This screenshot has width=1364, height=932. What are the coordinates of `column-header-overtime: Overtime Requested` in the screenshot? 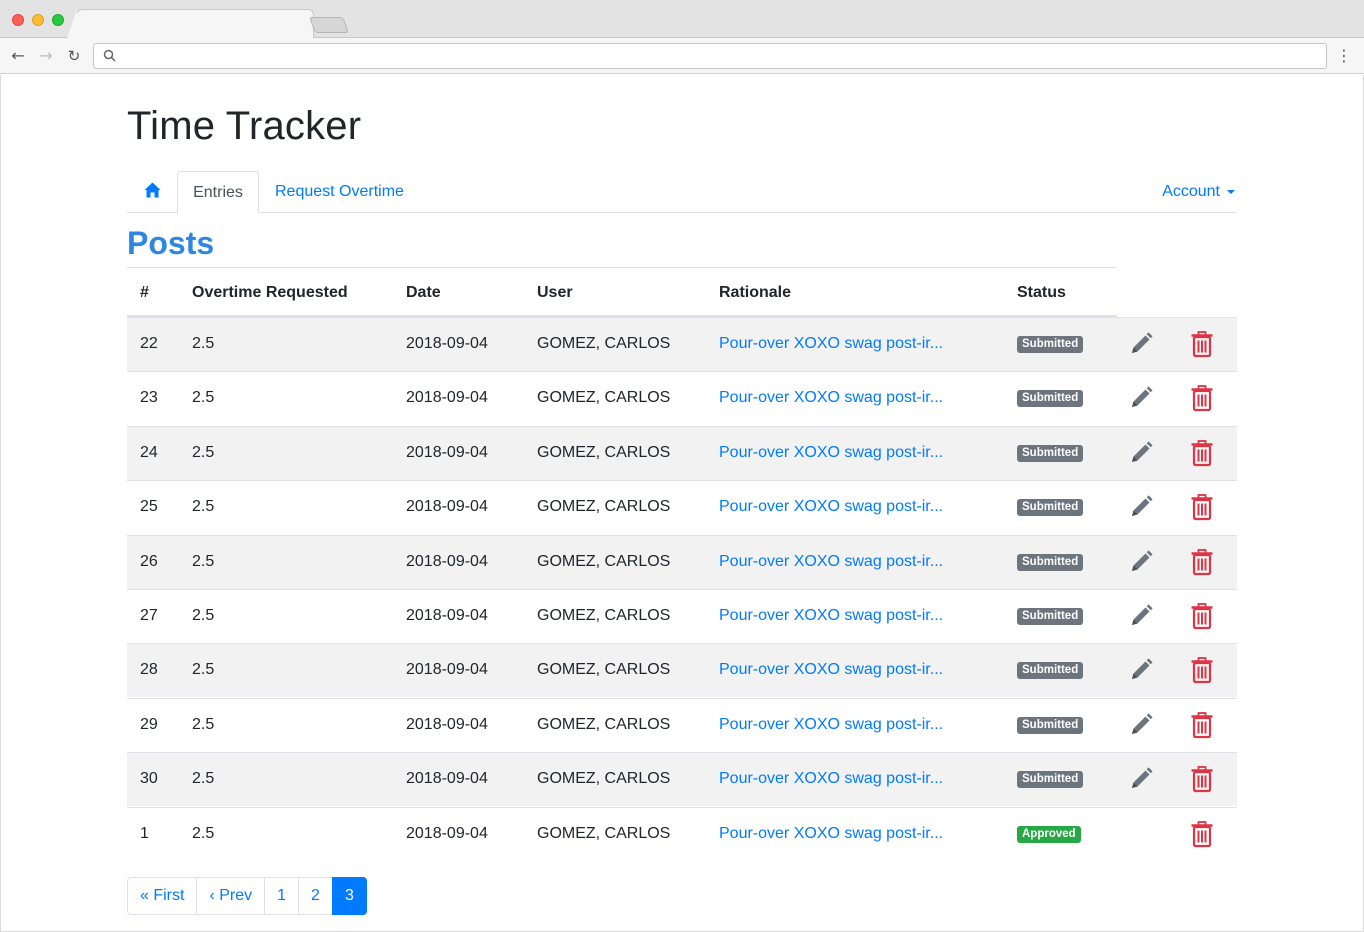 It's located at (270, 292).